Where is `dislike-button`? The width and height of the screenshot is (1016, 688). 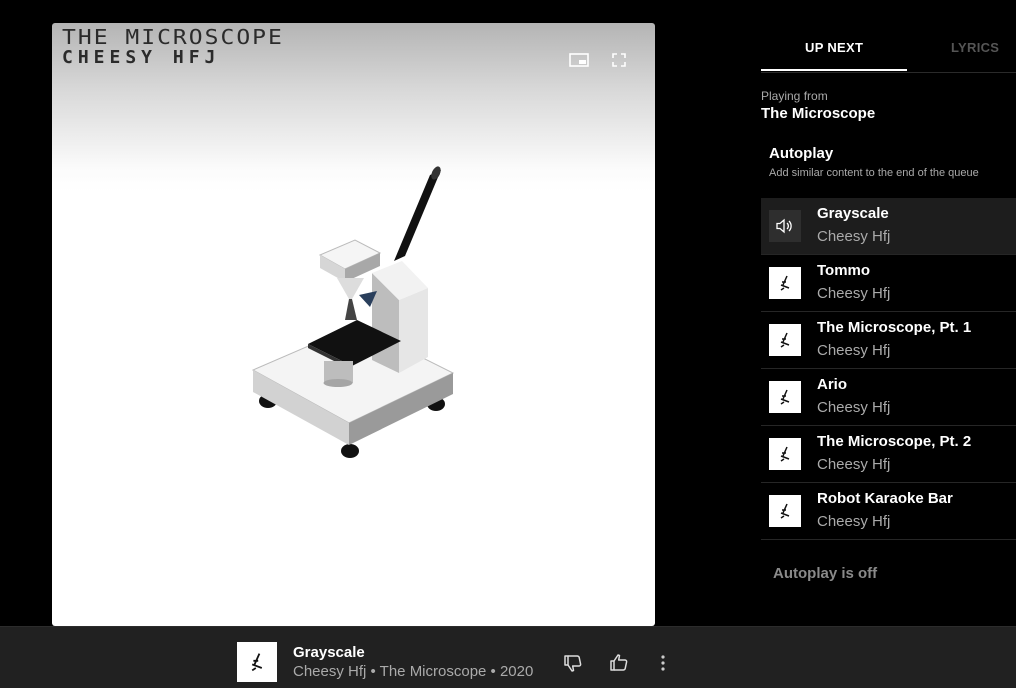
dislike-button is located at coordinates (573, 663).